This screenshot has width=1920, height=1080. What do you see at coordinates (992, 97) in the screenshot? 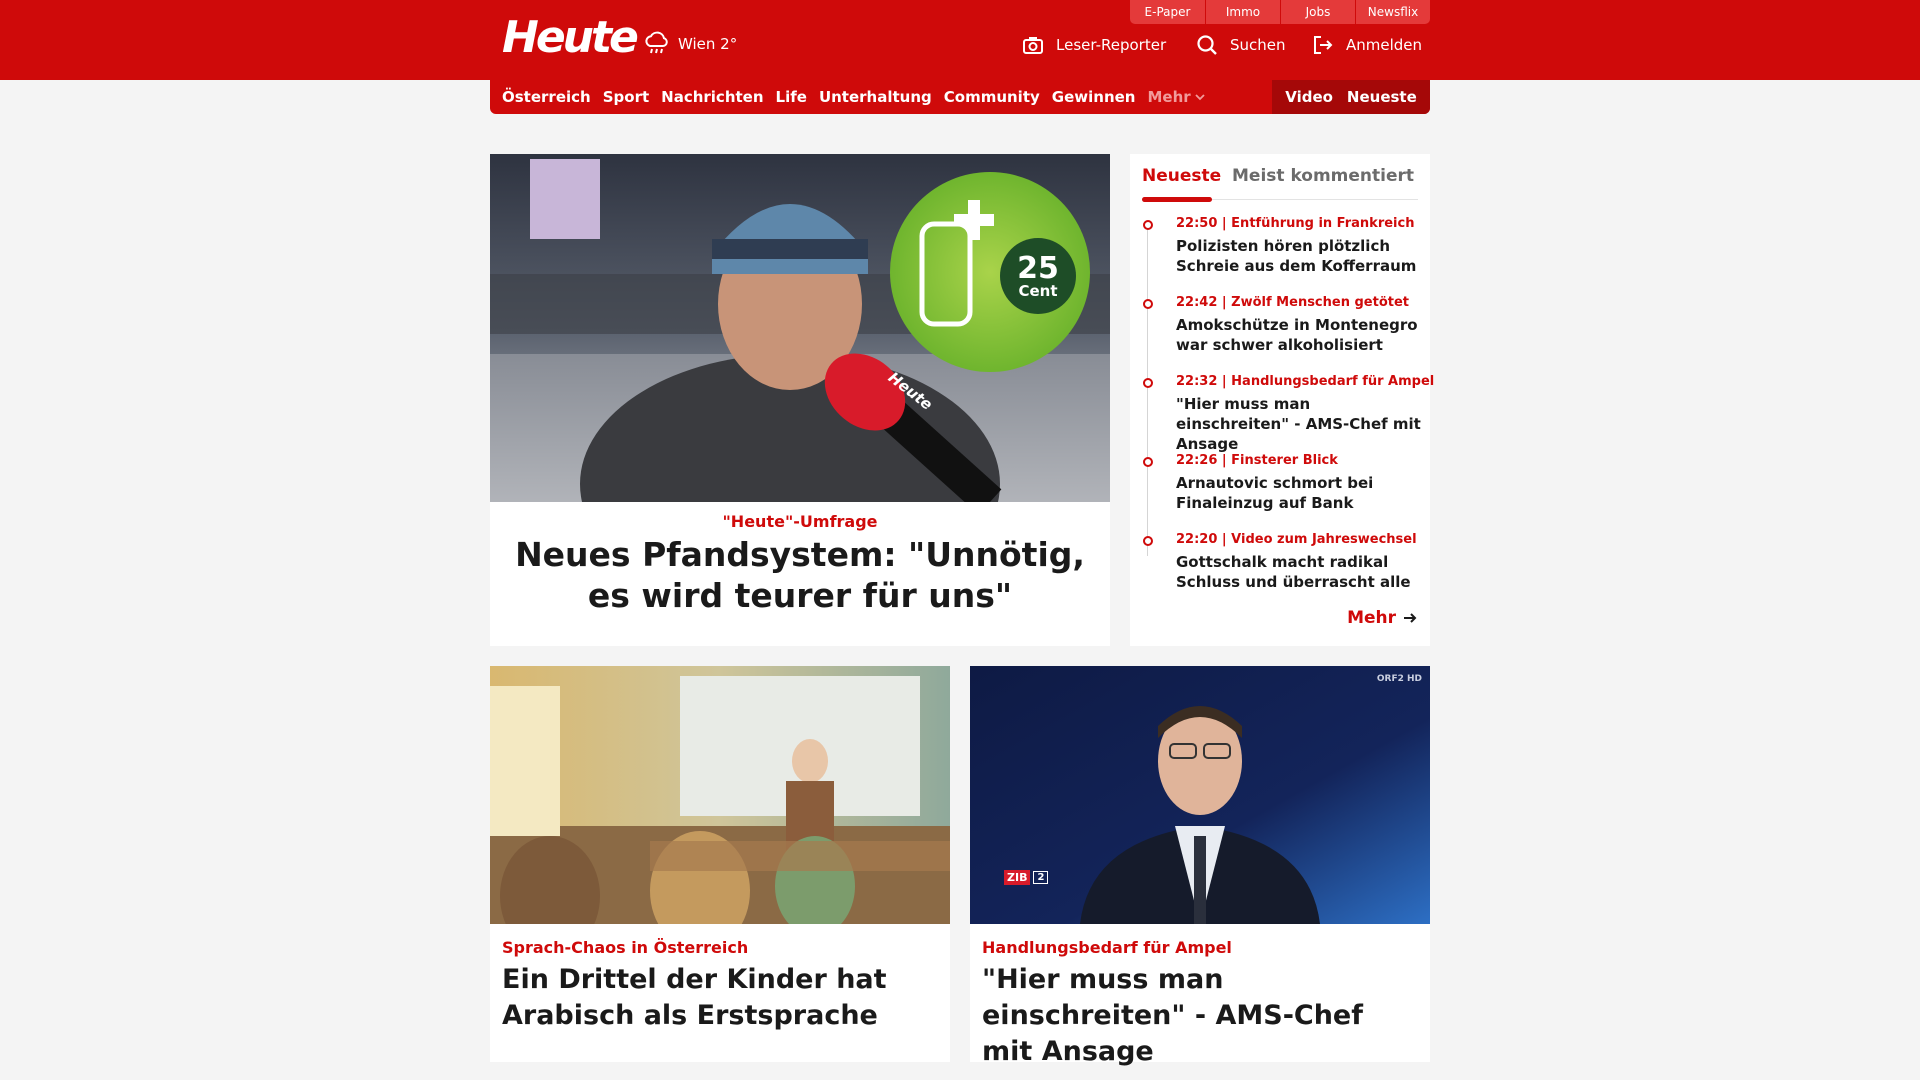
I see `nav-item-community: Community` at bounding box center [992, 97].